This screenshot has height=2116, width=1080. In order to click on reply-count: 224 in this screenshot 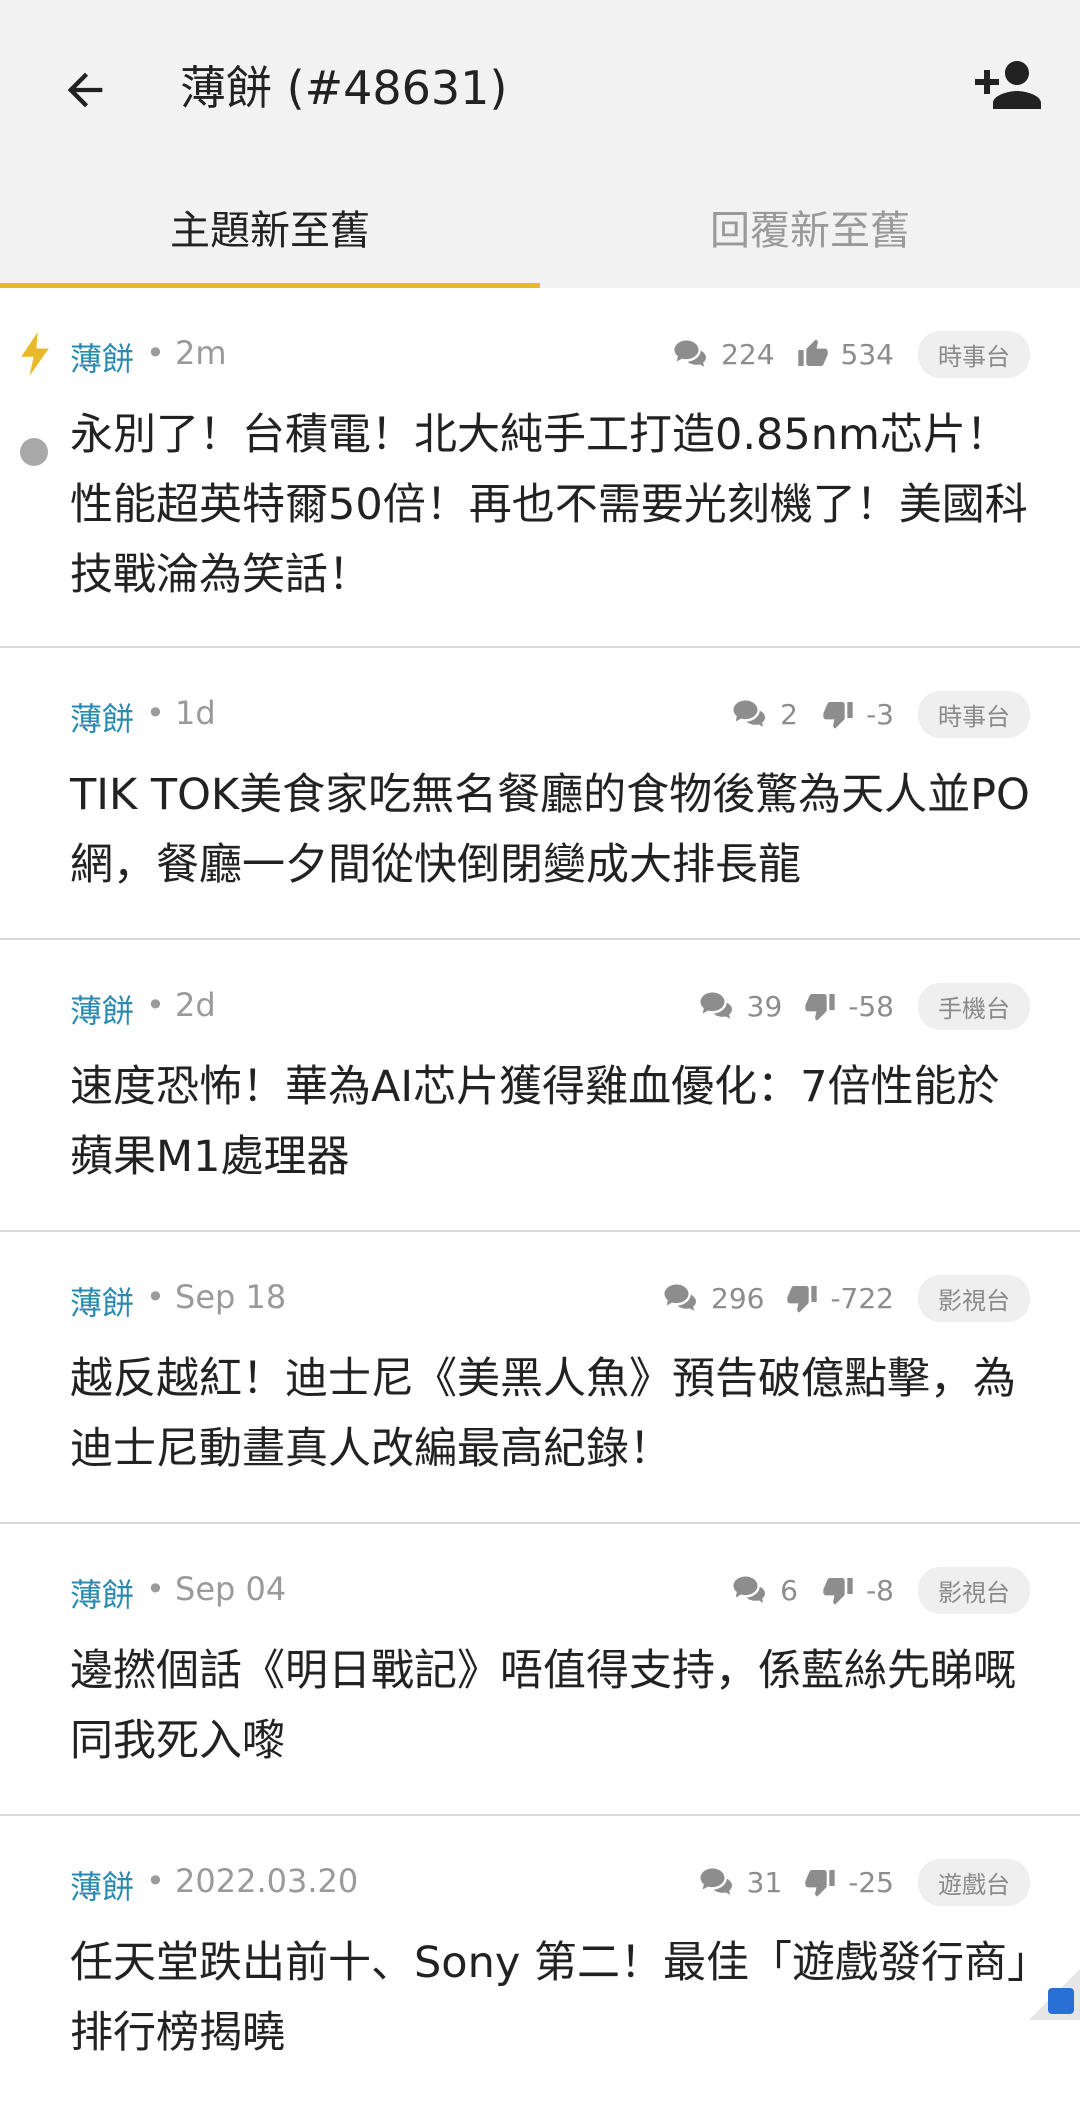, I will do `click(724, 354)`.